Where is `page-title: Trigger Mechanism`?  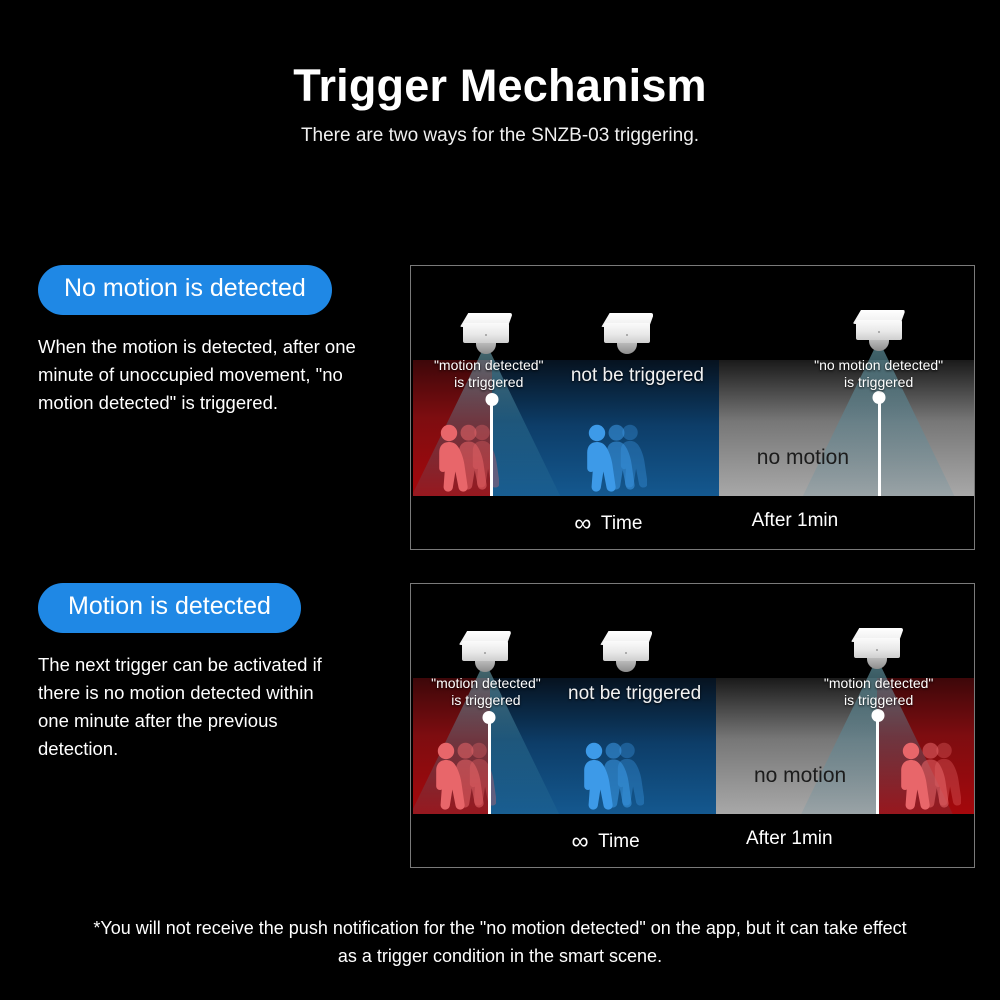
page-title: Trigger Mechanism is located at coordinates (500, 85).